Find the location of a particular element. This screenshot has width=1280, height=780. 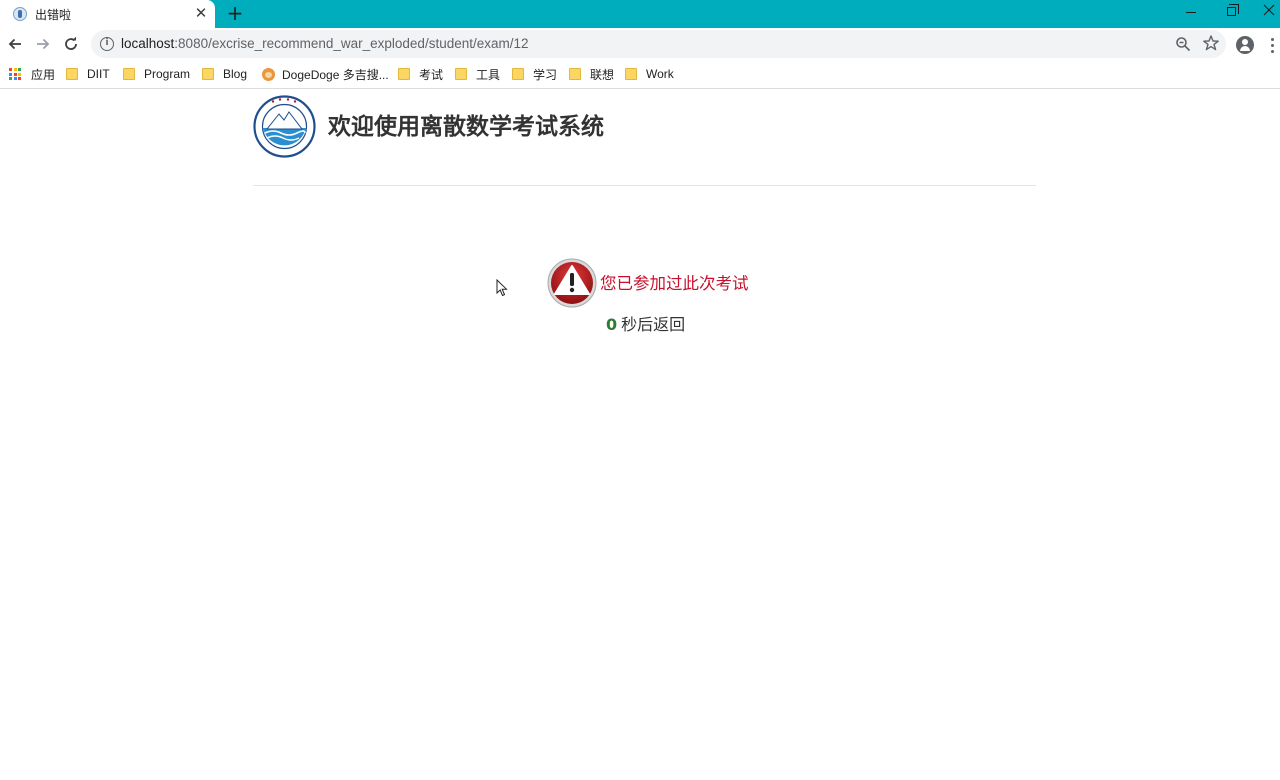

bookmark-label: 学习 is located at coordinates (545, 74).